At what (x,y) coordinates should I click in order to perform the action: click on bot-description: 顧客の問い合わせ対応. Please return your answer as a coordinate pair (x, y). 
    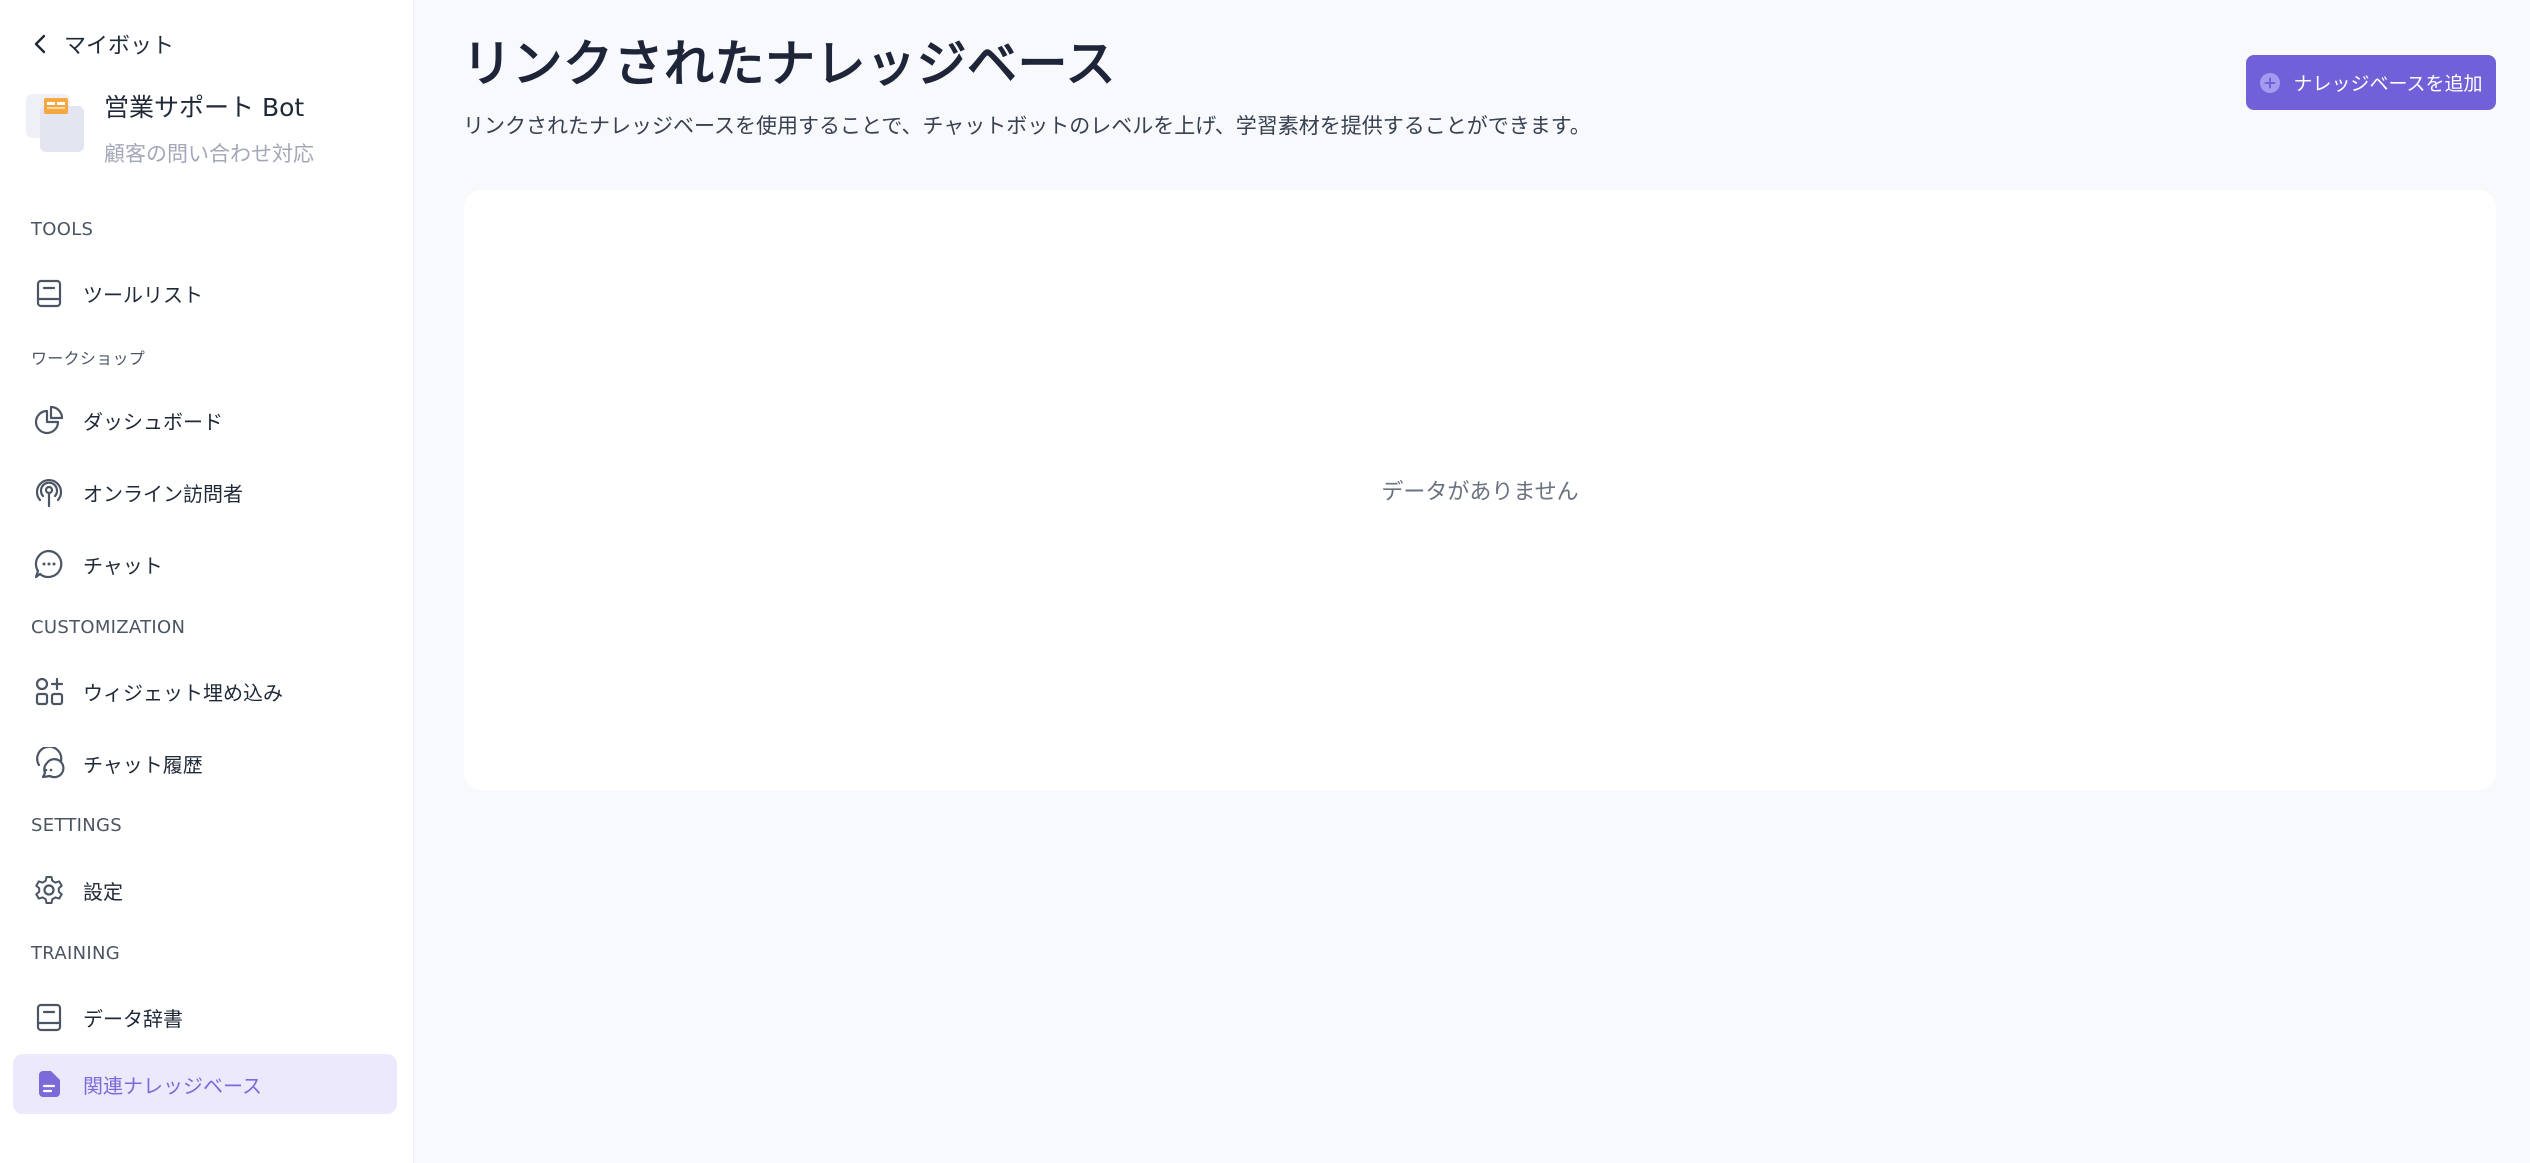
    Looking at the image, I should click on (209, 154).